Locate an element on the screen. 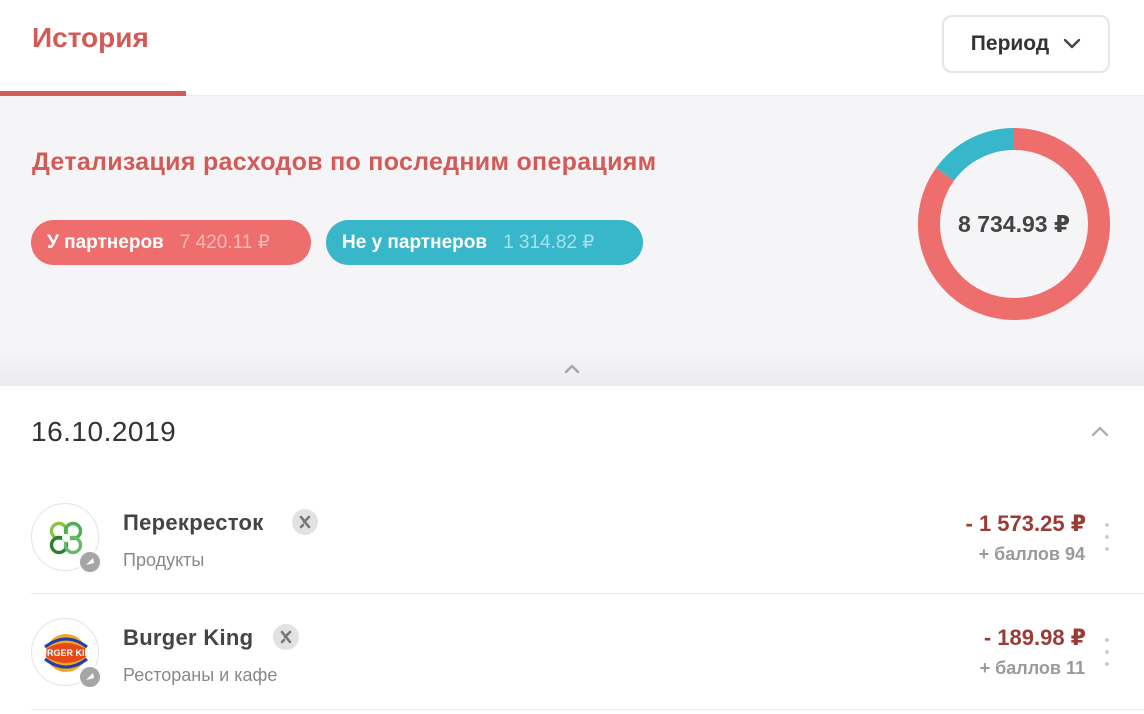 The height and width of the screenshot is (714, 1144). svg-text: BURGER KING is located at coordinates (66, 653).